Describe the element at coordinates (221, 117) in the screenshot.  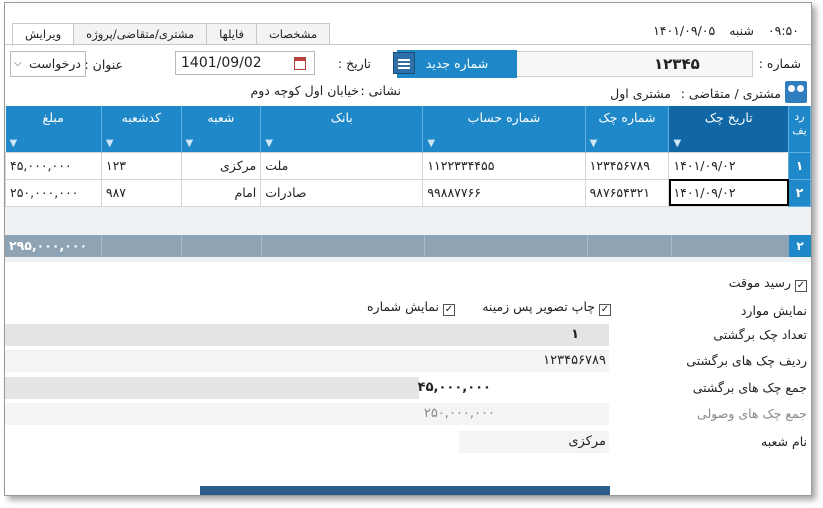
I see `col-label: شعبه` at that location.